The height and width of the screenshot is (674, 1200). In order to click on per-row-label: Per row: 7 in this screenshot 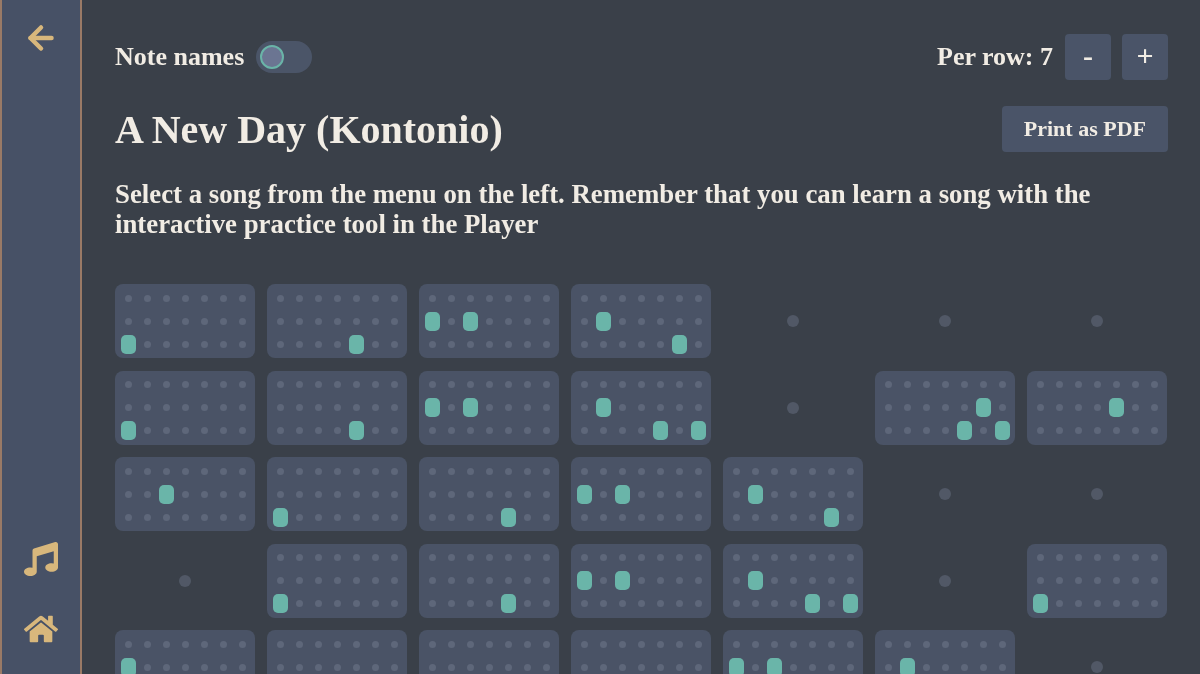, I will do `click(995, 57)`.